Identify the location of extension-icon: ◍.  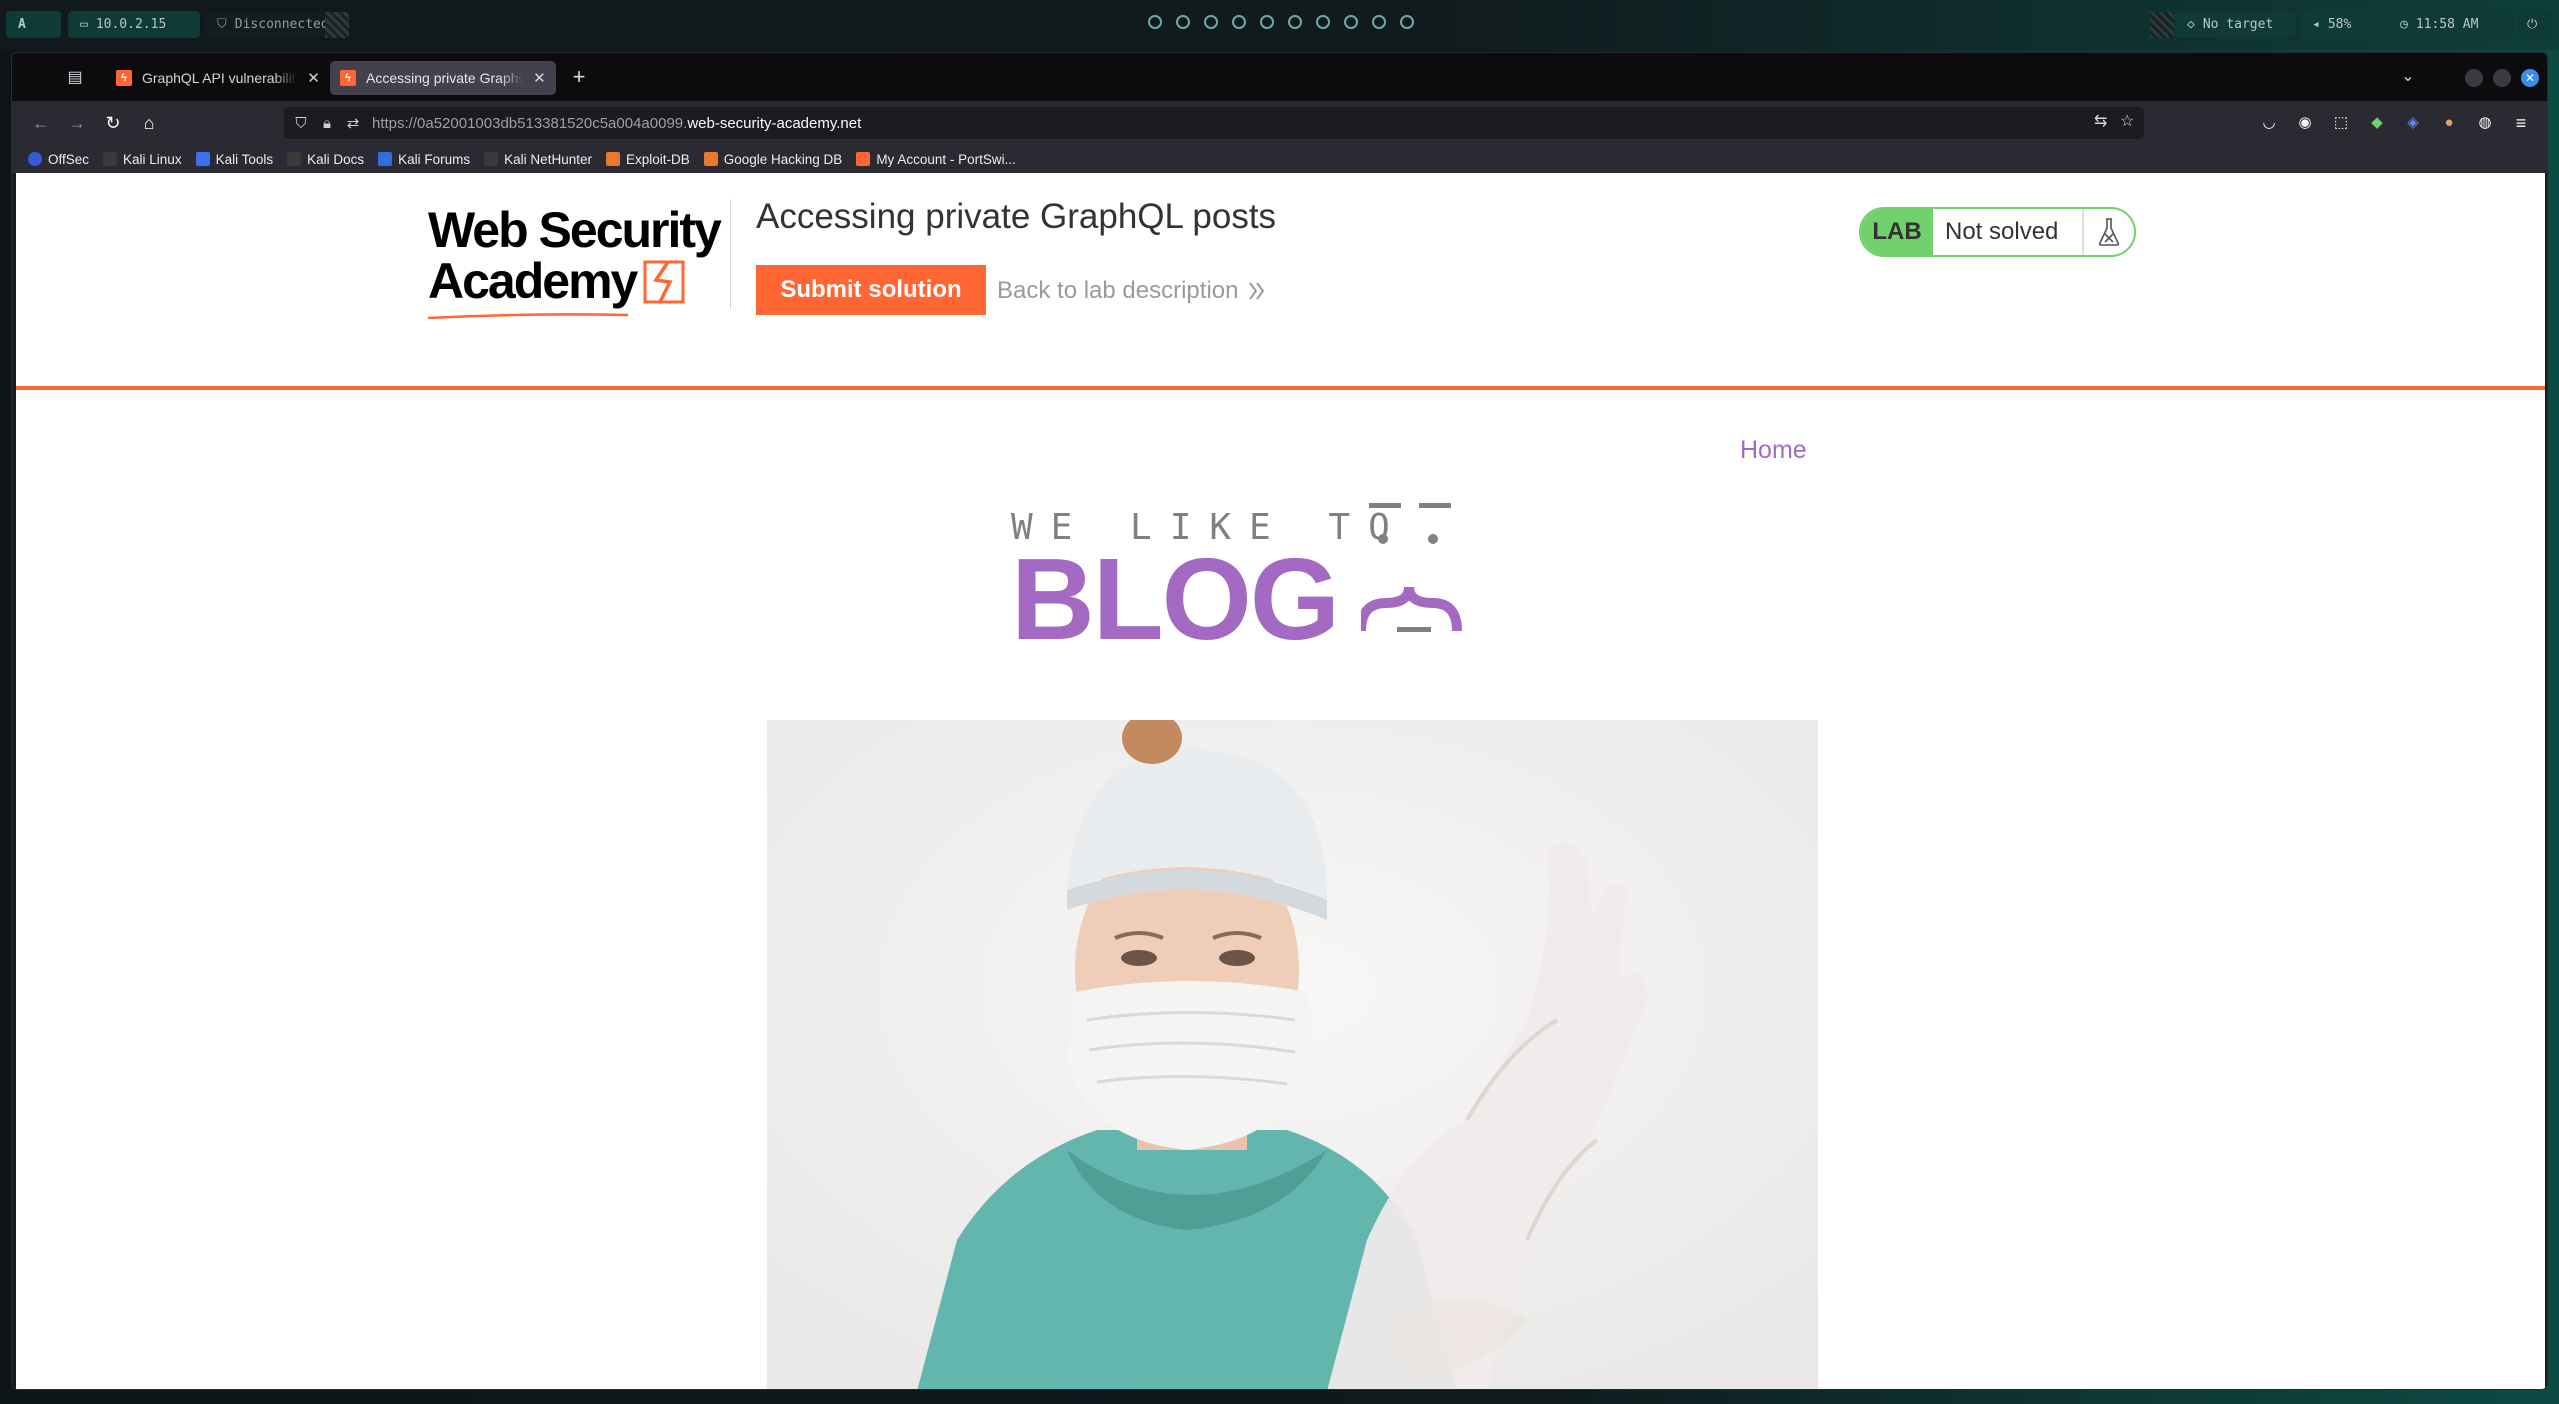
(2485, 122).